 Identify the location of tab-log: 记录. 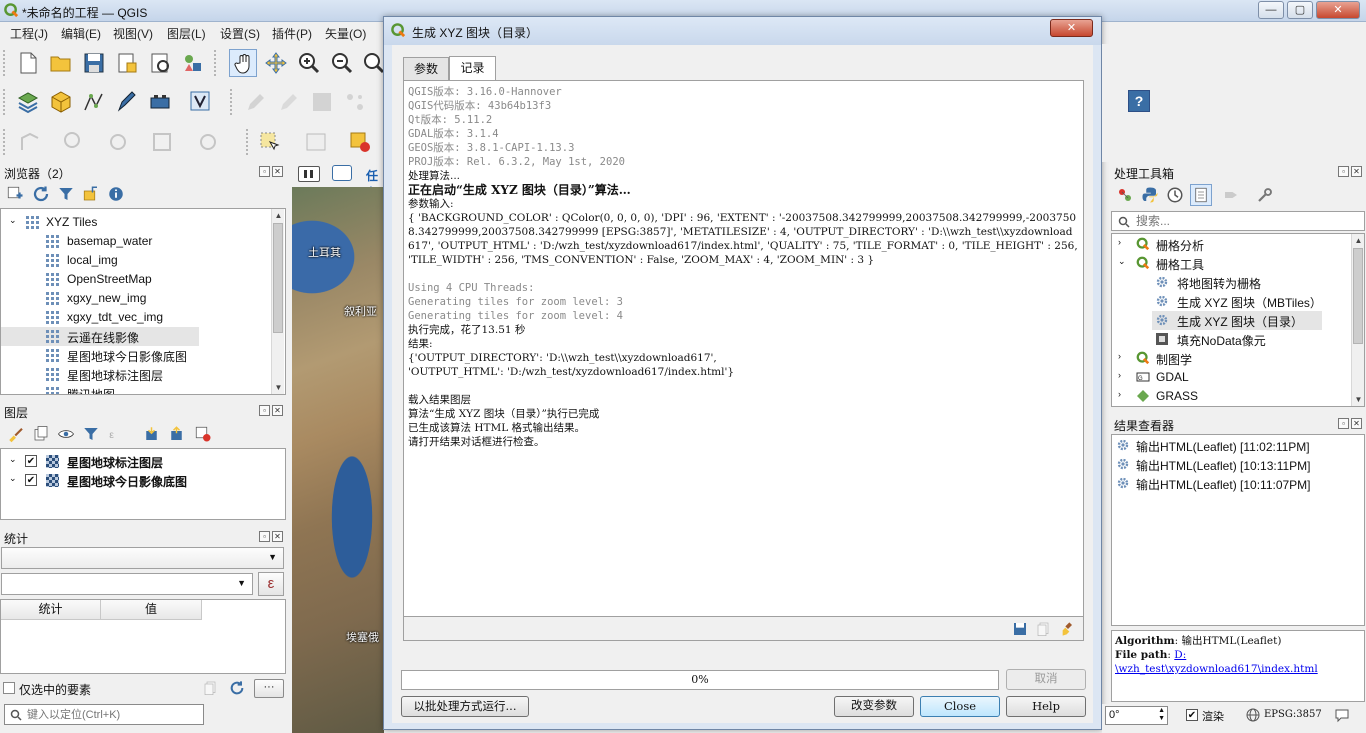
(472, 68).